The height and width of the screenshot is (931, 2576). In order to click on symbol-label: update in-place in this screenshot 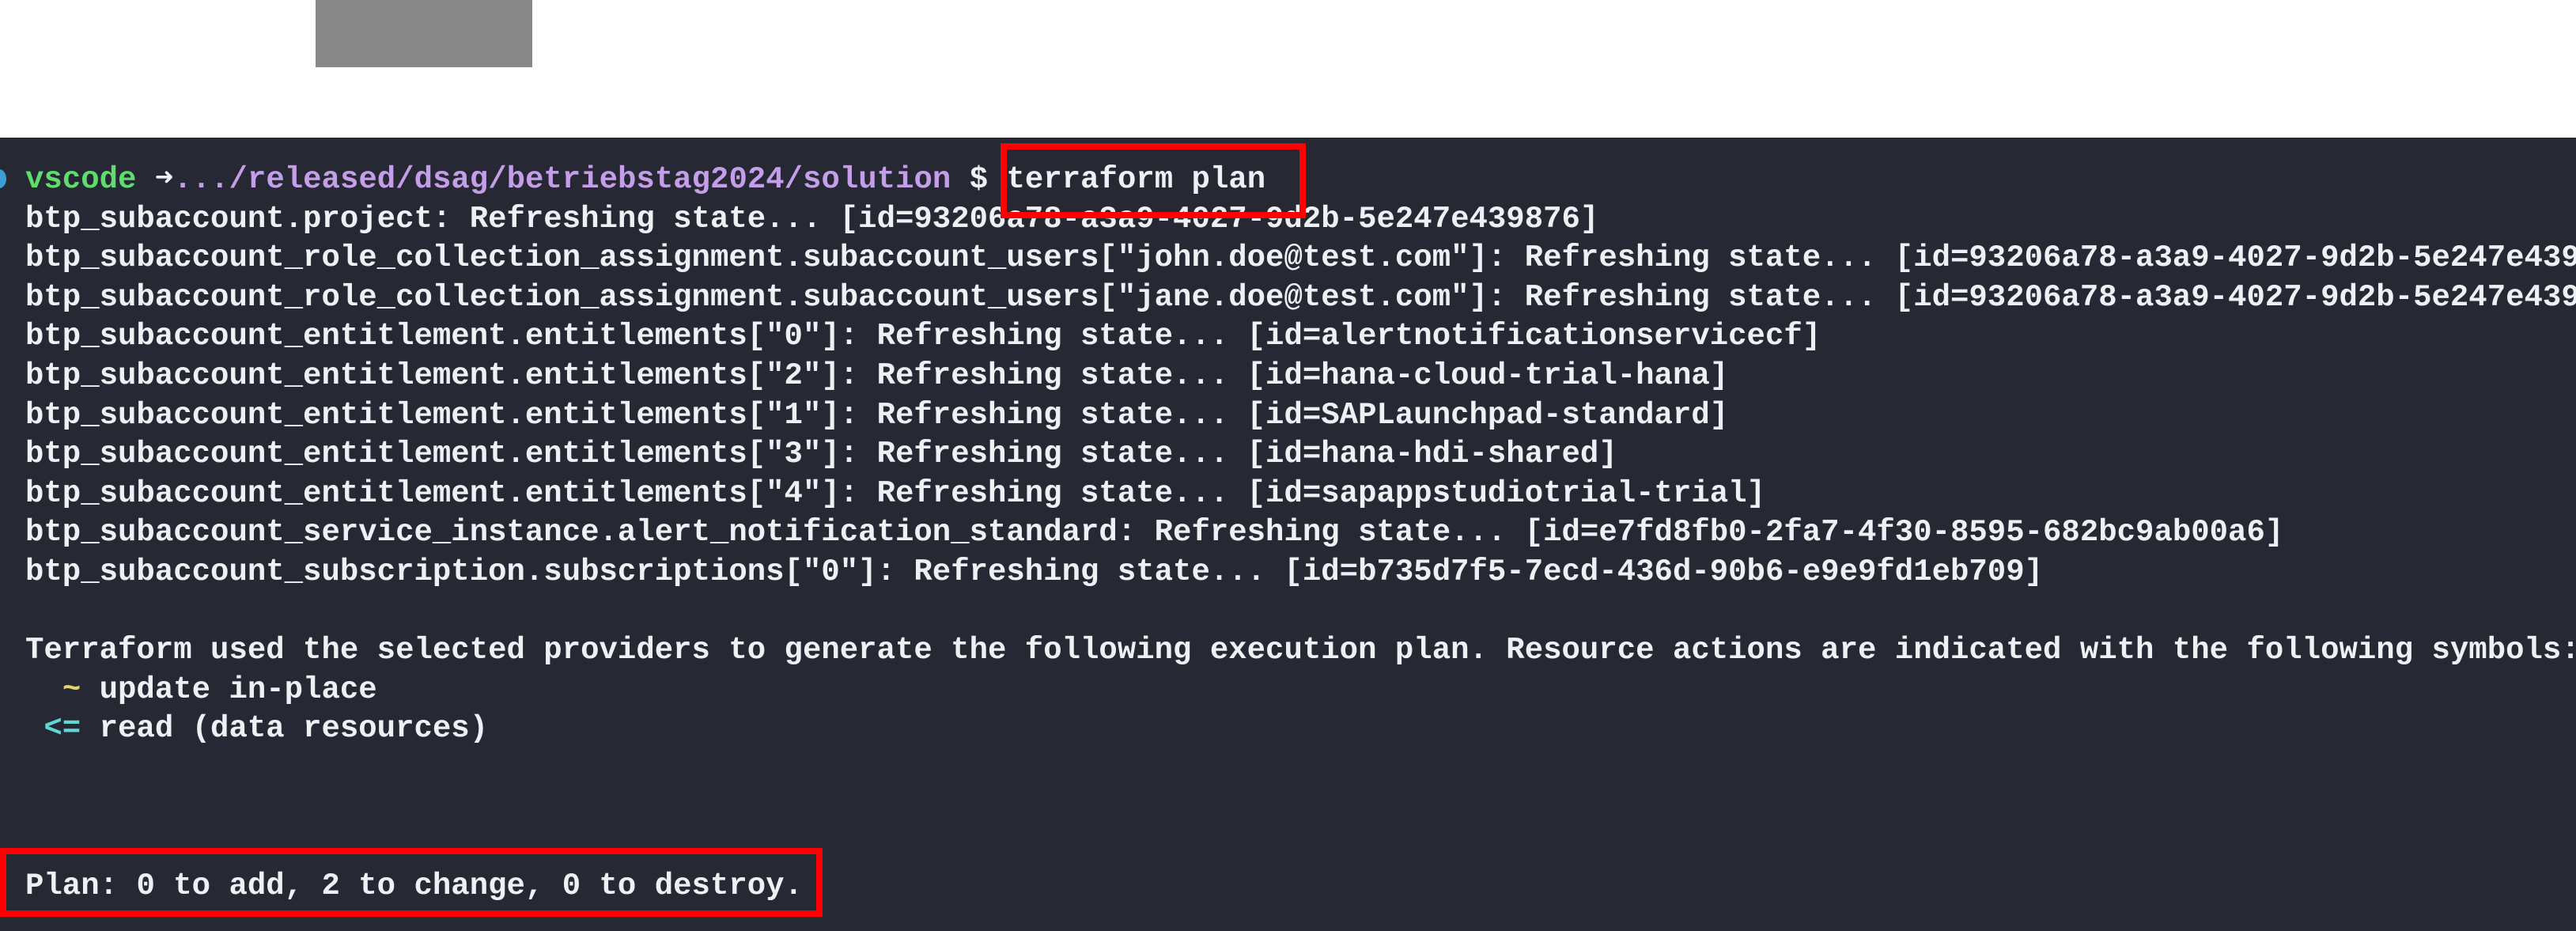, I will do `click(238, 689)`.